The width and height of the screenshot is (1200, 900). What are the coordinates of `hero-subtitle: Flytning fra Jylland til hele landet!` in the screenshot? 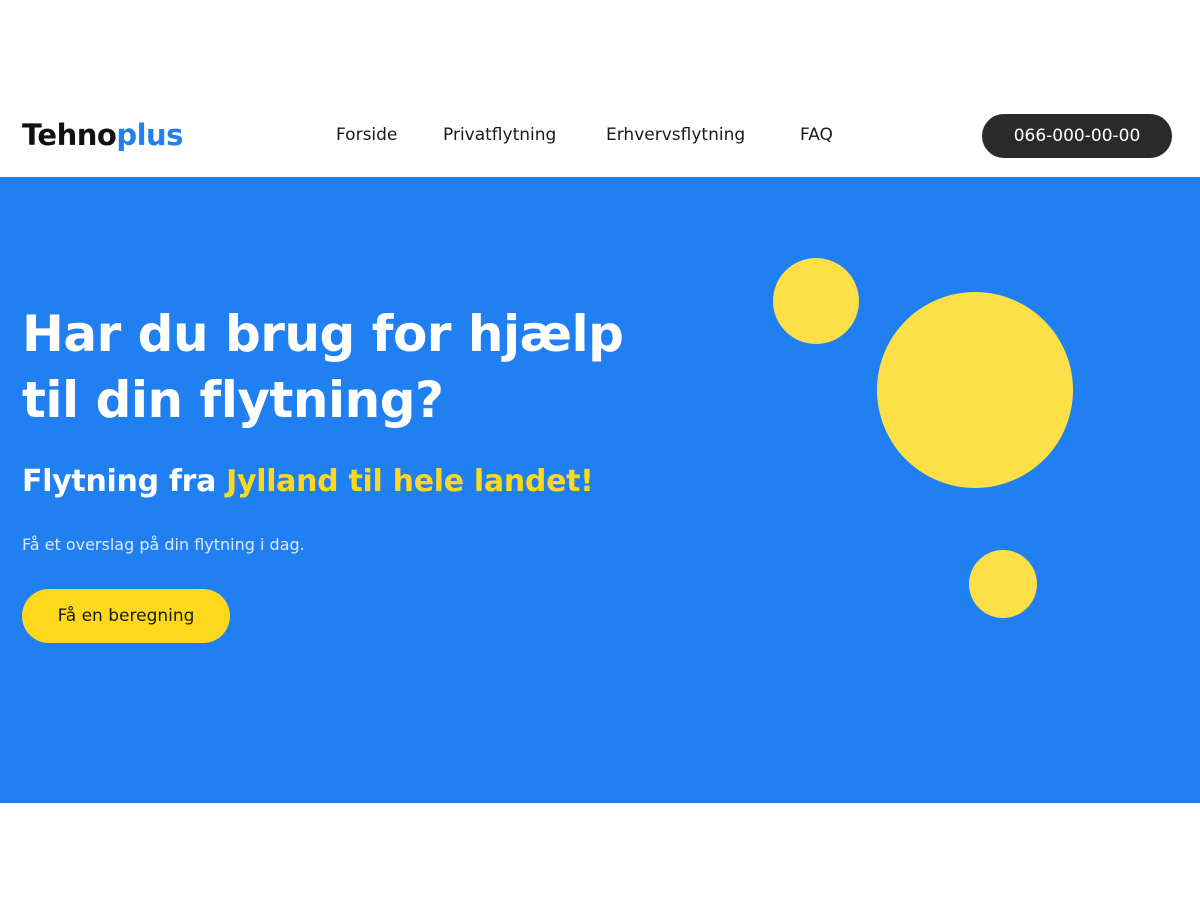 It's located at (308, 481).